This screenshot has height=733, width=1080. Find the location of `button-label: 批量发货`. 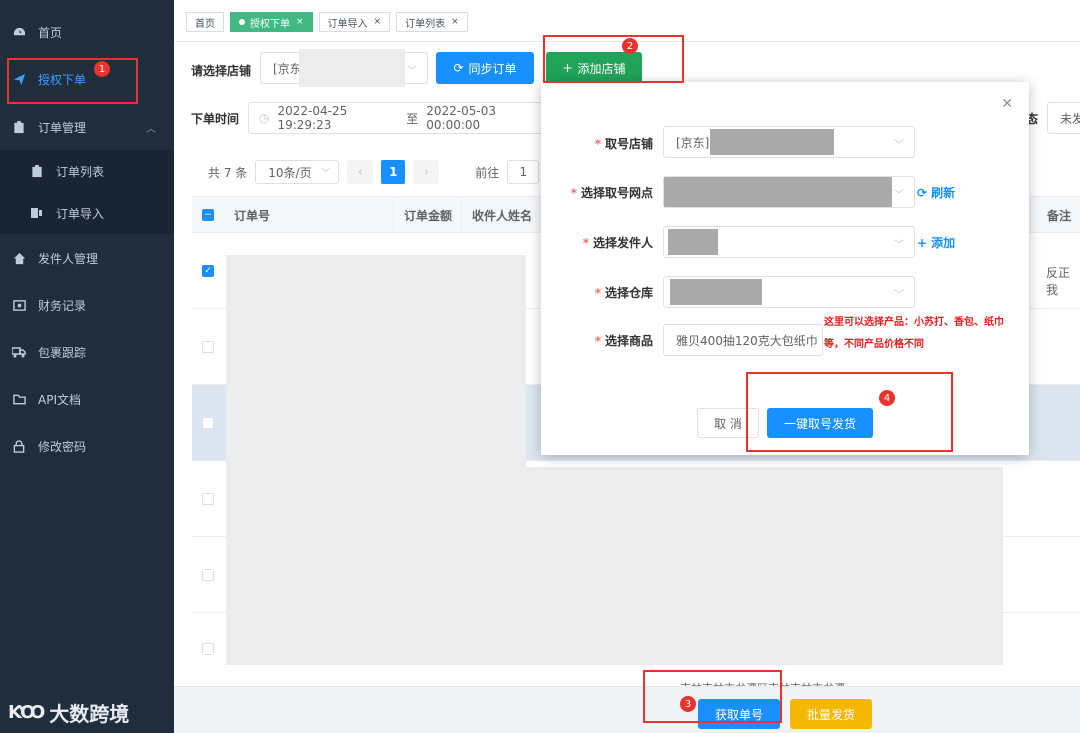

button-label: 批量发货 is located at coordinates (830, 714).